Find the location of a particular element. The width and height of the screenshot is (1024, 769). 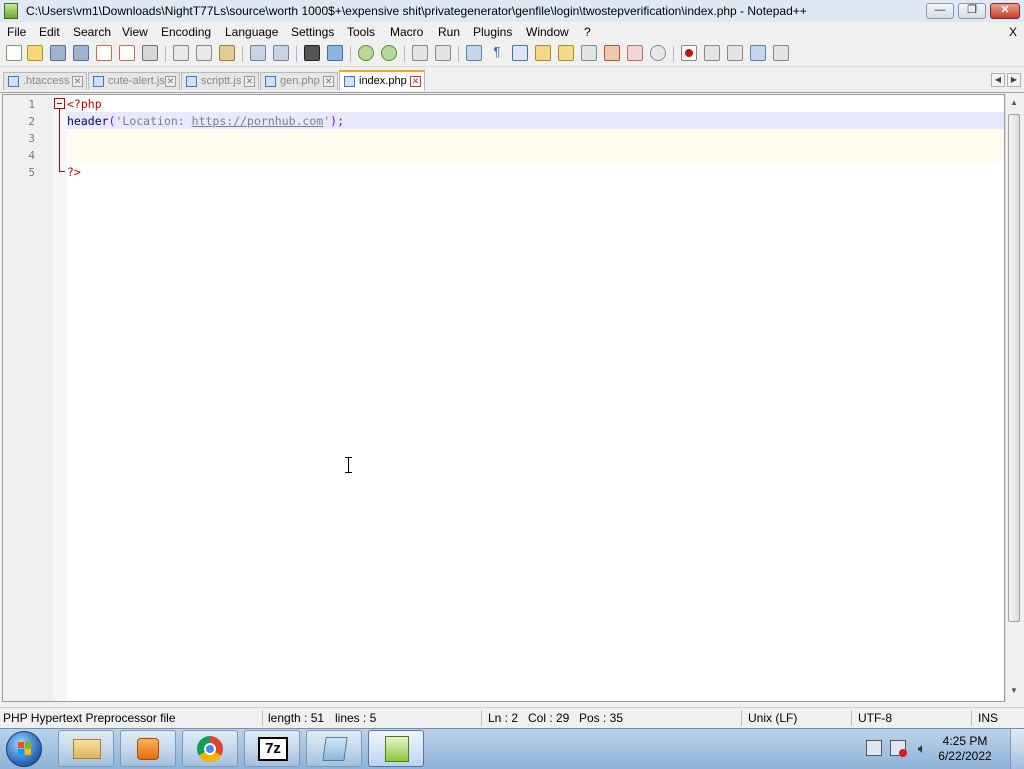

indent-guide-icon is located at coordinates (520, 53).